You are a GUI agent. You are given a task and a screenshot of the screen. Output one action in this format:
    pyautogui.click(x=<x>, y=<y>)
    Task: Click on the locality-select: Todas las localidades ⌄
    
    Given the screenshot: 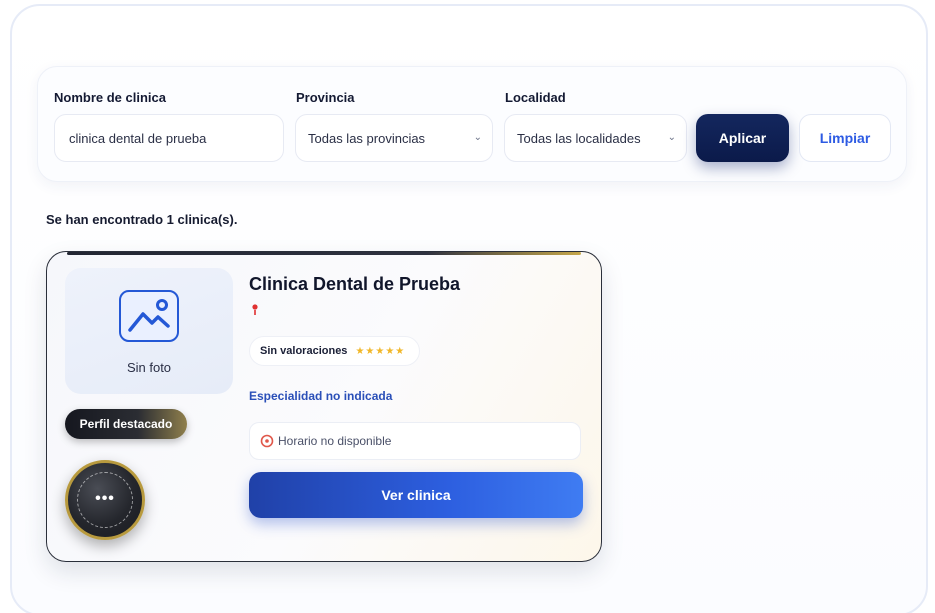 What is the action you would take?
    pyautogui.click(x=595, y=138)
    